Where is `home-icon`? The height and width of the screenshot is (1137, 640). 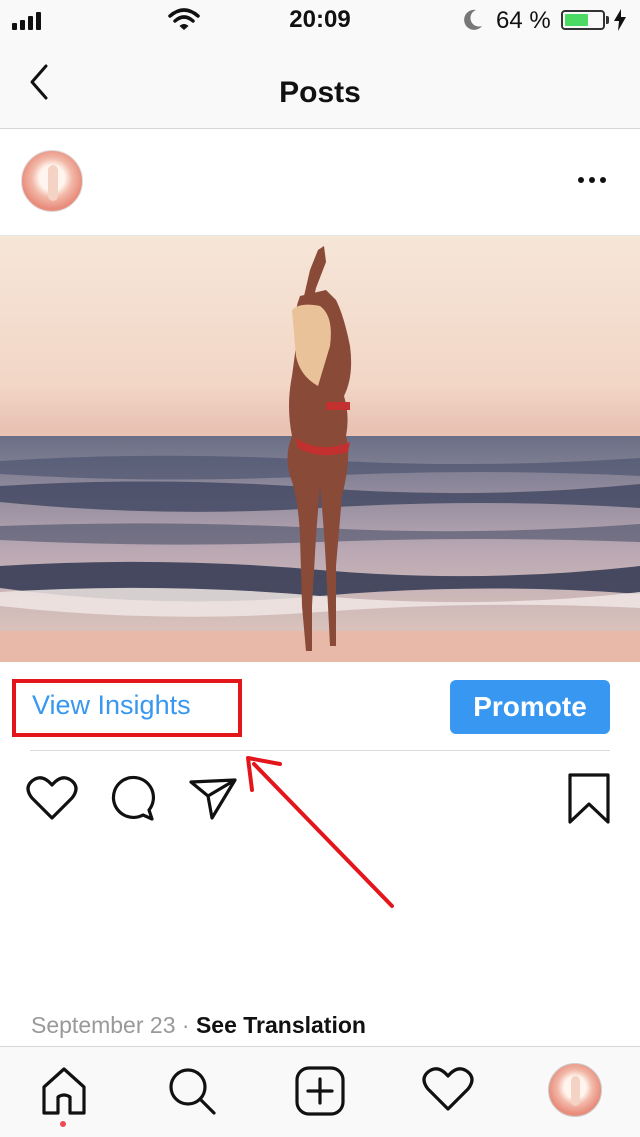 home-icon is located at coordinates (64, 1091).